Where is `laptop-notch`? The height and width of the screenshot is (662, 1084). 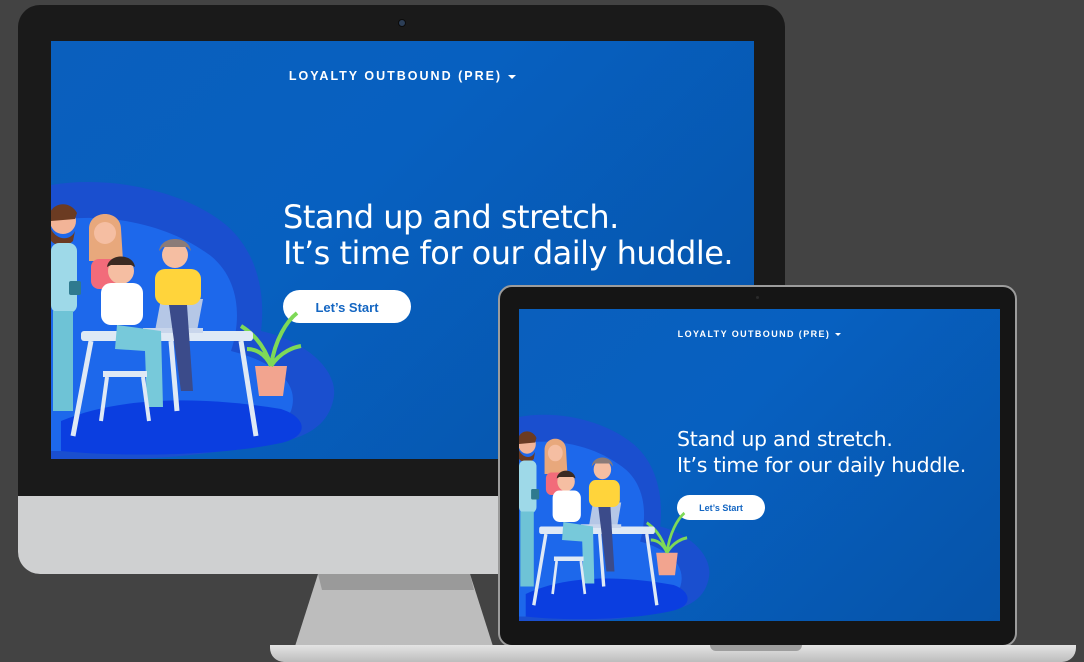
laptop-notch is located at coordinates (756, 648).